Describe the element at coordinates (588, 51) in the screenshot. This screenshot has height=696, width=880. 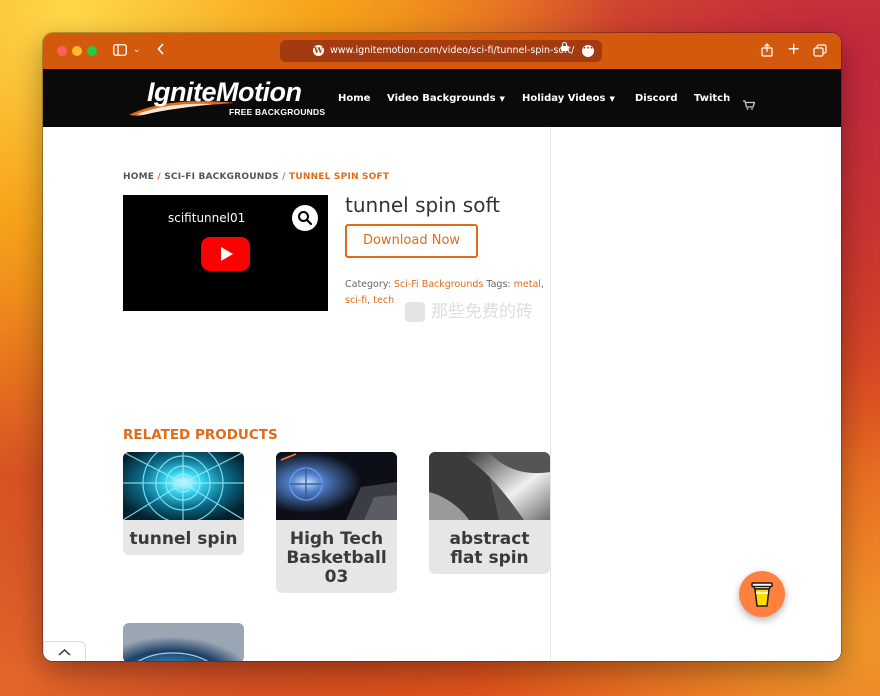
I see `more-icon: ···` at that location.